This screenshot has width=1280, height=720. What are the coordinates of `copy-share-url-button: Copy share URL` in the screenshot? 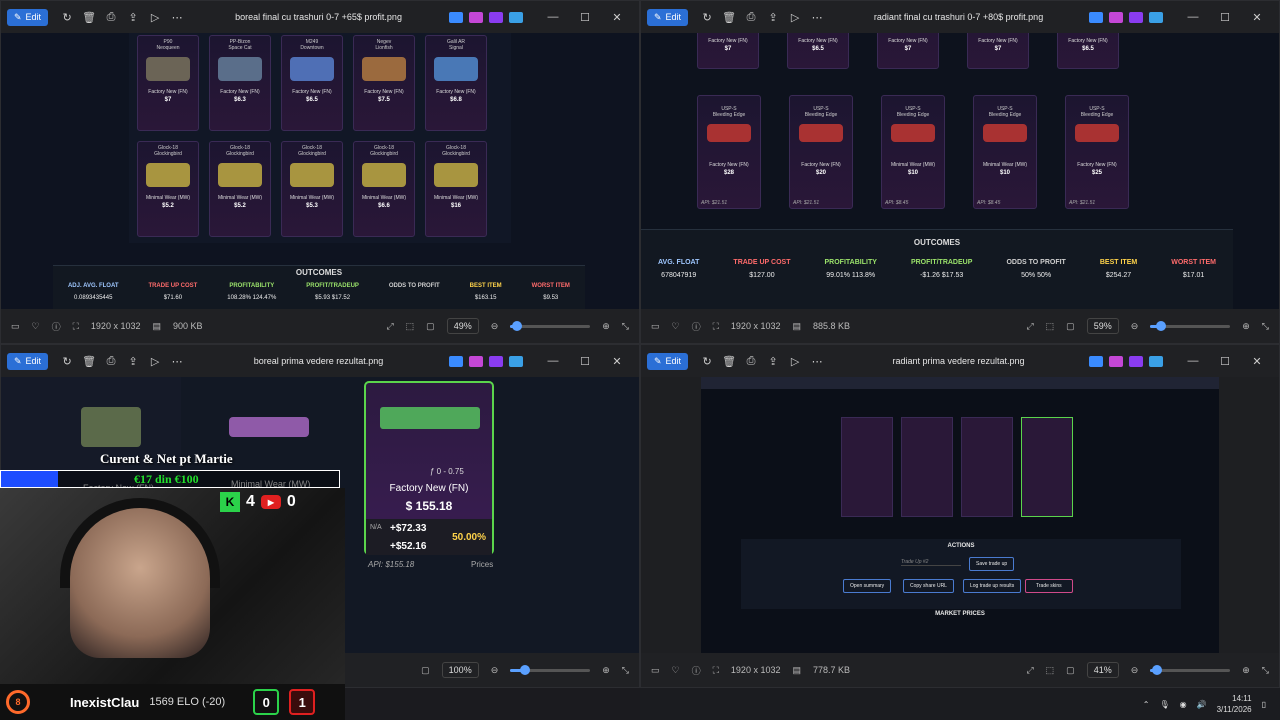 It's located at (928, 586).